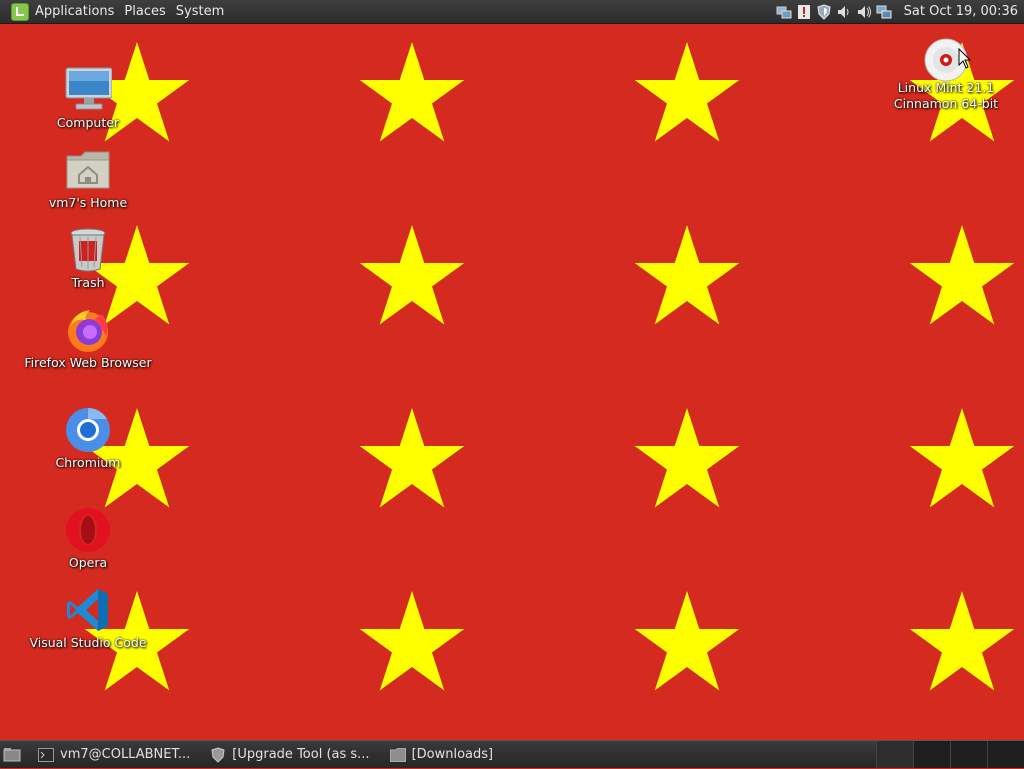 This screenshot has width=1024, height=769. I want to click on desktop-icon-opera: Opera, so click(88, 538).